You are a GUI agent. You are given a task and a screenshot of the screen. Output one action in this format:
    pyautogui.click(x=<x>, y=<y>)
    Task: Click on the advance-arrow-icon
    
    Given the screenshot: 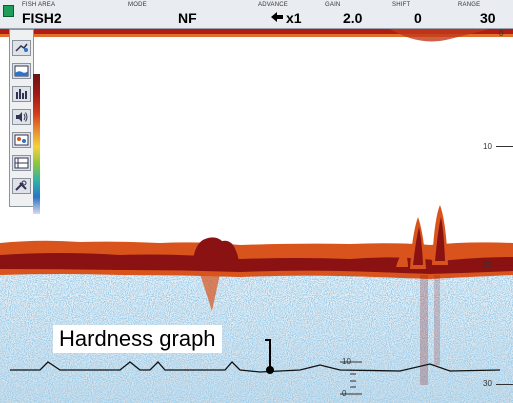 What is the action you would take?
    pyautogui.click(x=277, y=18)
    